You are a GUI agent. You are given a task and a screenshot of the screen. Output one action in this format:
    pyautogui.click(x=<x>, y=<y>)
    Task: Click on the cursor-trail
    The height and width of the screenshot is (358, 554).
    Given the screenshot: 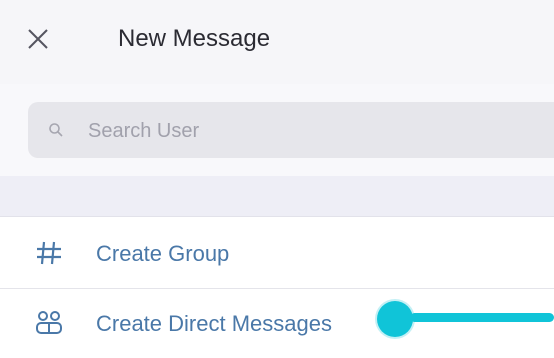 What is the action you would take?
    pyautogui.click(x=482, y=317)
    